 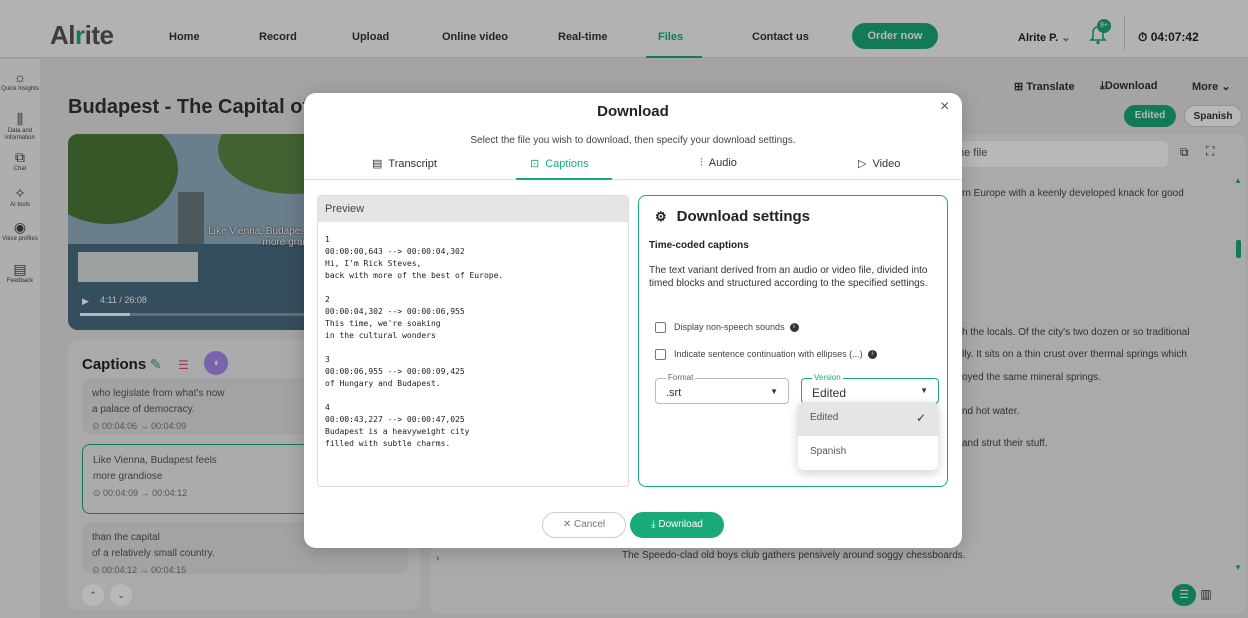 What do you see at coordinates (564, 179) in the screenshot?
I see `tab-active-indicator` at bounding box center [564, 179].